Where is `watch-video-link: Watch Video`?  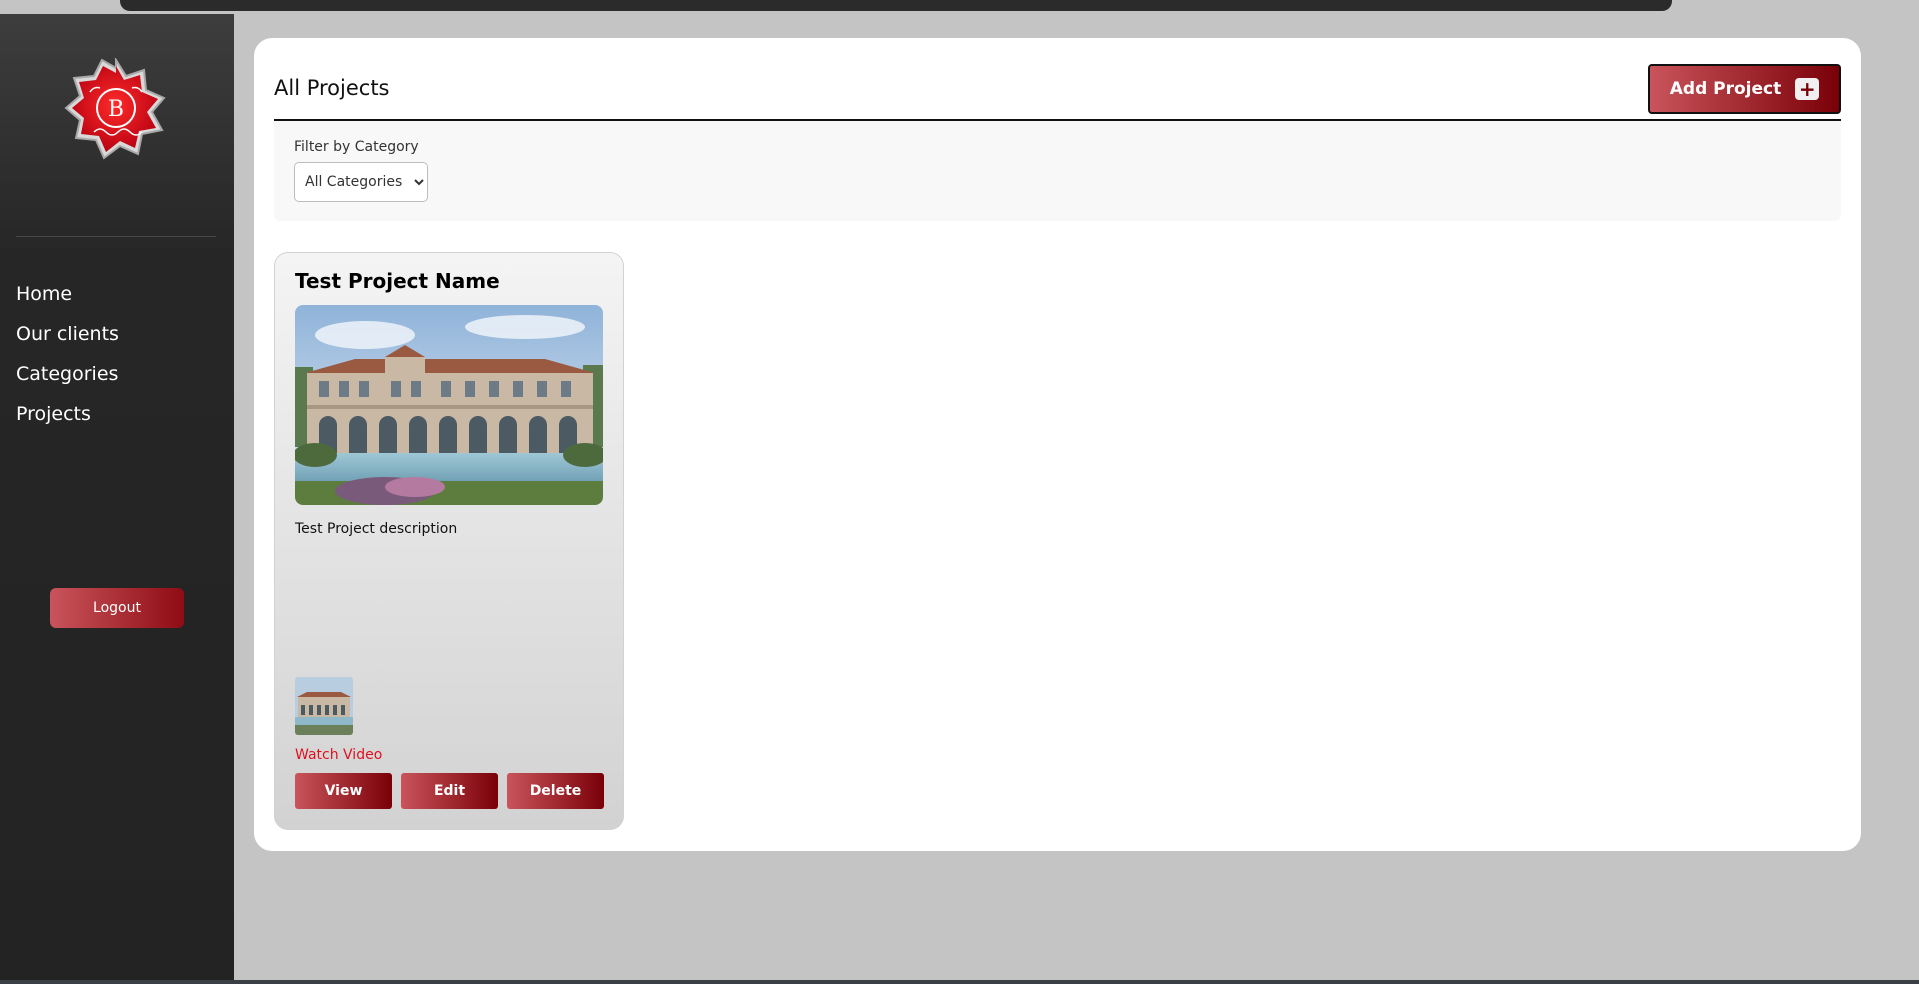
watch-video-link: Watch Video is located at coordinates (338, 755).